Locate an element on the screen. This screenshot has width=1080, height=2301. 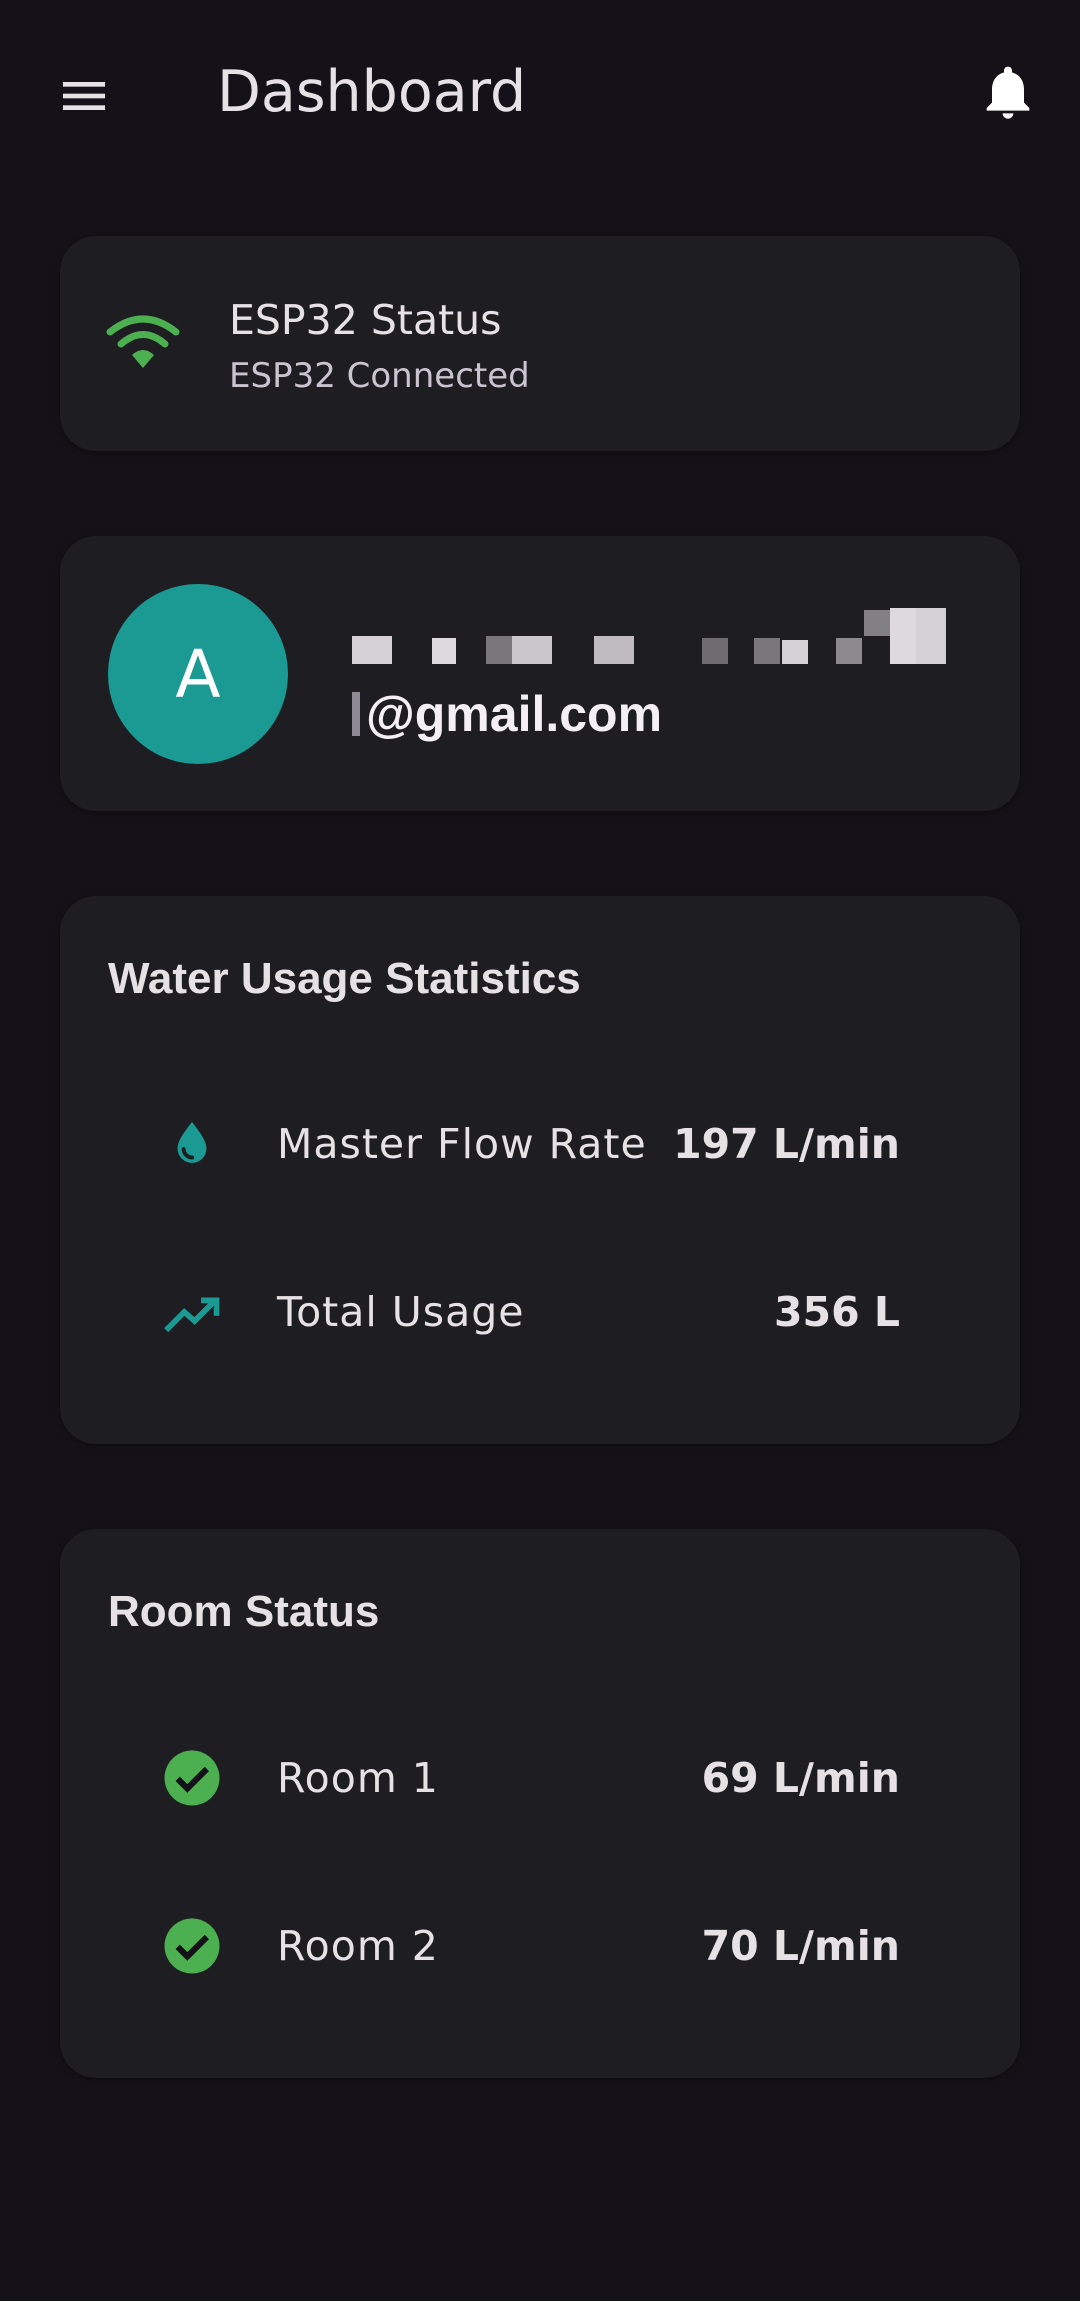
wifi-icon is located at coordinates (143, 341).